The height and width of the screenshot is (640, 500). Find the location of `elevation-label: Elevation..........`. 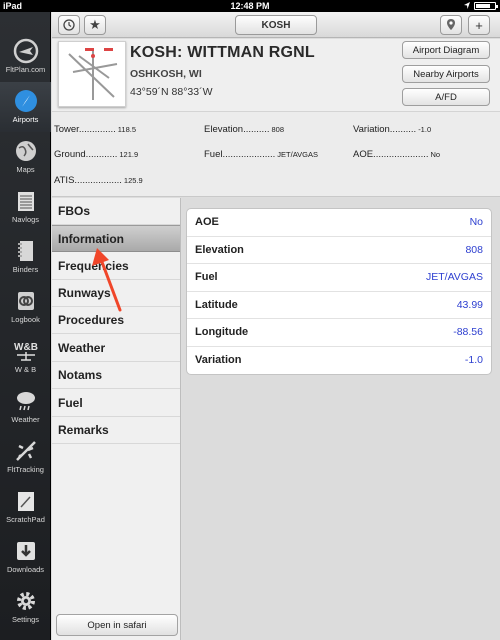

elevation-label: Elevation.......... is located at coordinates (237, 129).